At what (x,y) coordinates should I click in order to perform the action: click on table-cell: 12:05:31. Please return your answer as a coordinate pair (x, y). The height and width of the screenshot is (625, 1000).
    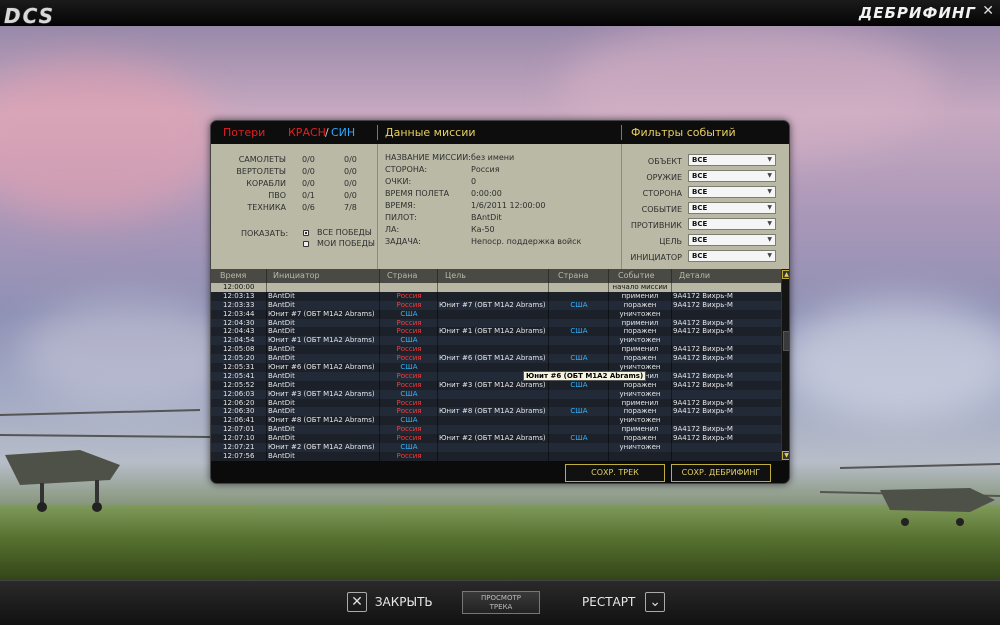
    Looking at the image, I should click on (239, 367).